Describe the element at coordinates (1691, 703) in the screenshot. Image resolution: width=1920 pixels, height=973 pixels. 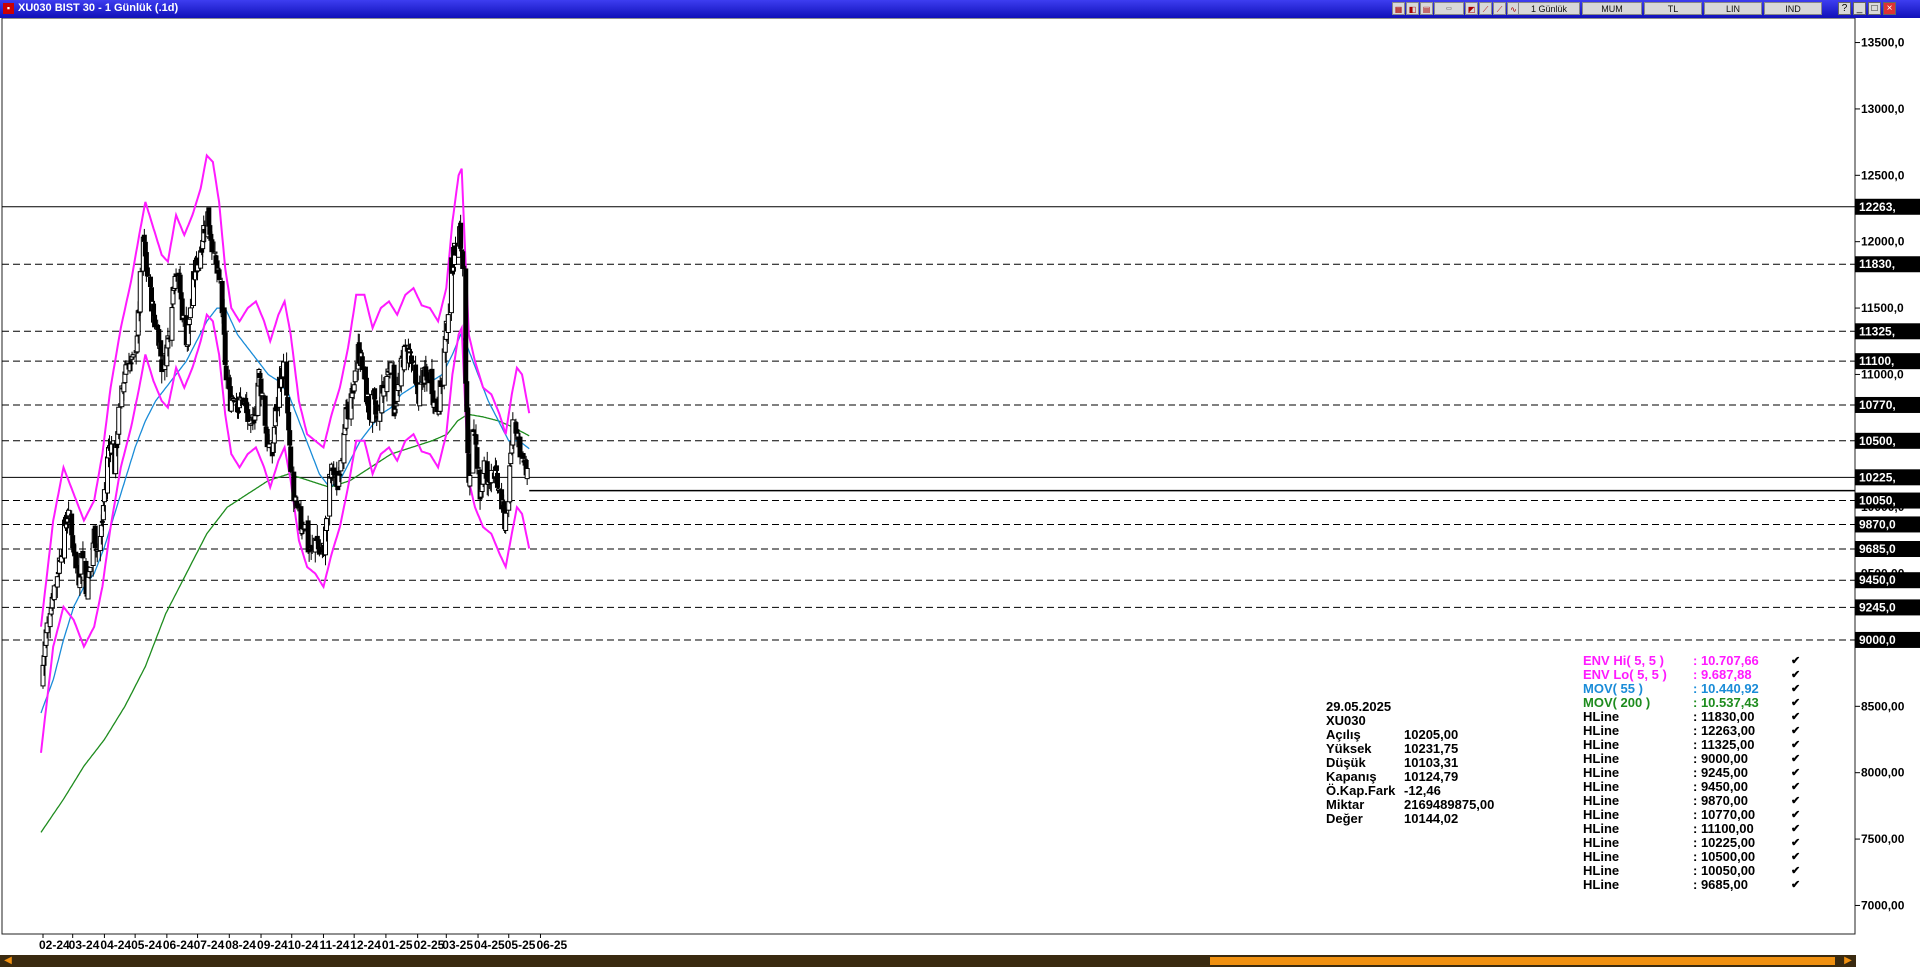
I see `legend-row: MOV( 200 ): 10.537,43 ✔` at that location.